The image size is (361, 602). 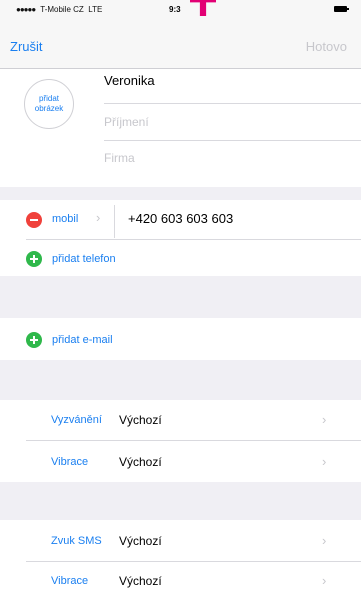 What do you see at coordinates (180, 218) in the screenshot?
I see `phone-number-field: +420 603 603 603` at bounding box center [180, 218].